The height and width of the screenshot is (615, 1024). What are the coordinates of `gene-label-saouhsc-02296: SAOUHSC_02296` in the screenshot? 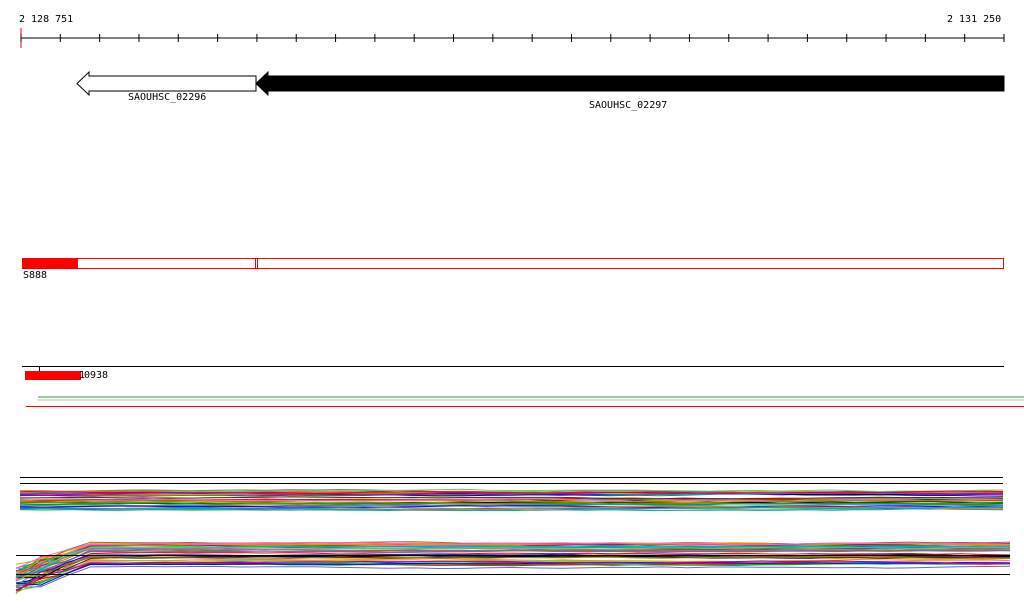 It's located at (167, 97).